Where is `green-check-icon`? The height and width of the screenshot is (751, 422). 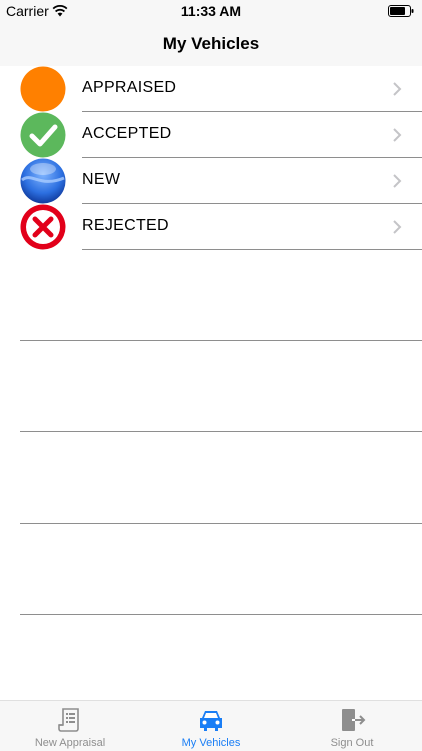
green-check-icon is located at coordinates (43, 135).